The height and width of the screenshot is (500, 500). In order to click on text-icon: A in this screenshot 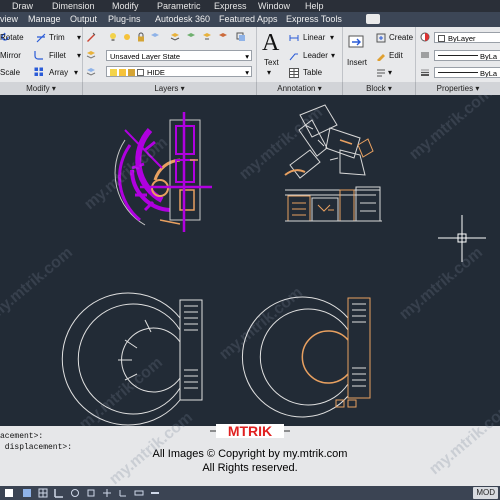, I will do `click(270, 43)`.